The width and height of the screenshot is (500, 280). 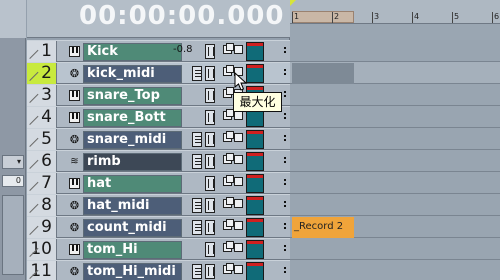 I want to click on midi-track-icon: ❂, so click(x=74, y=73).